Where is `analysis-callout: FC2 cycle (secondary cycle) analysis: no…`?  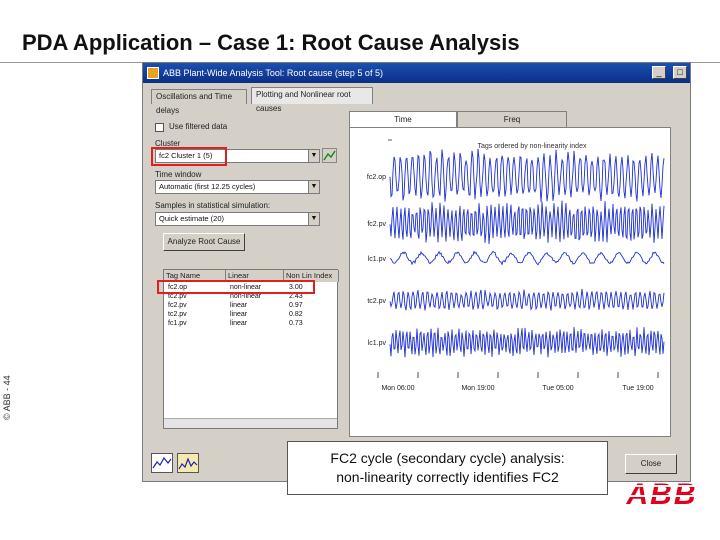
analysis-callout: FC2 cycle (secondary cycle) analysis: no… is located at coordinates (447, 468).